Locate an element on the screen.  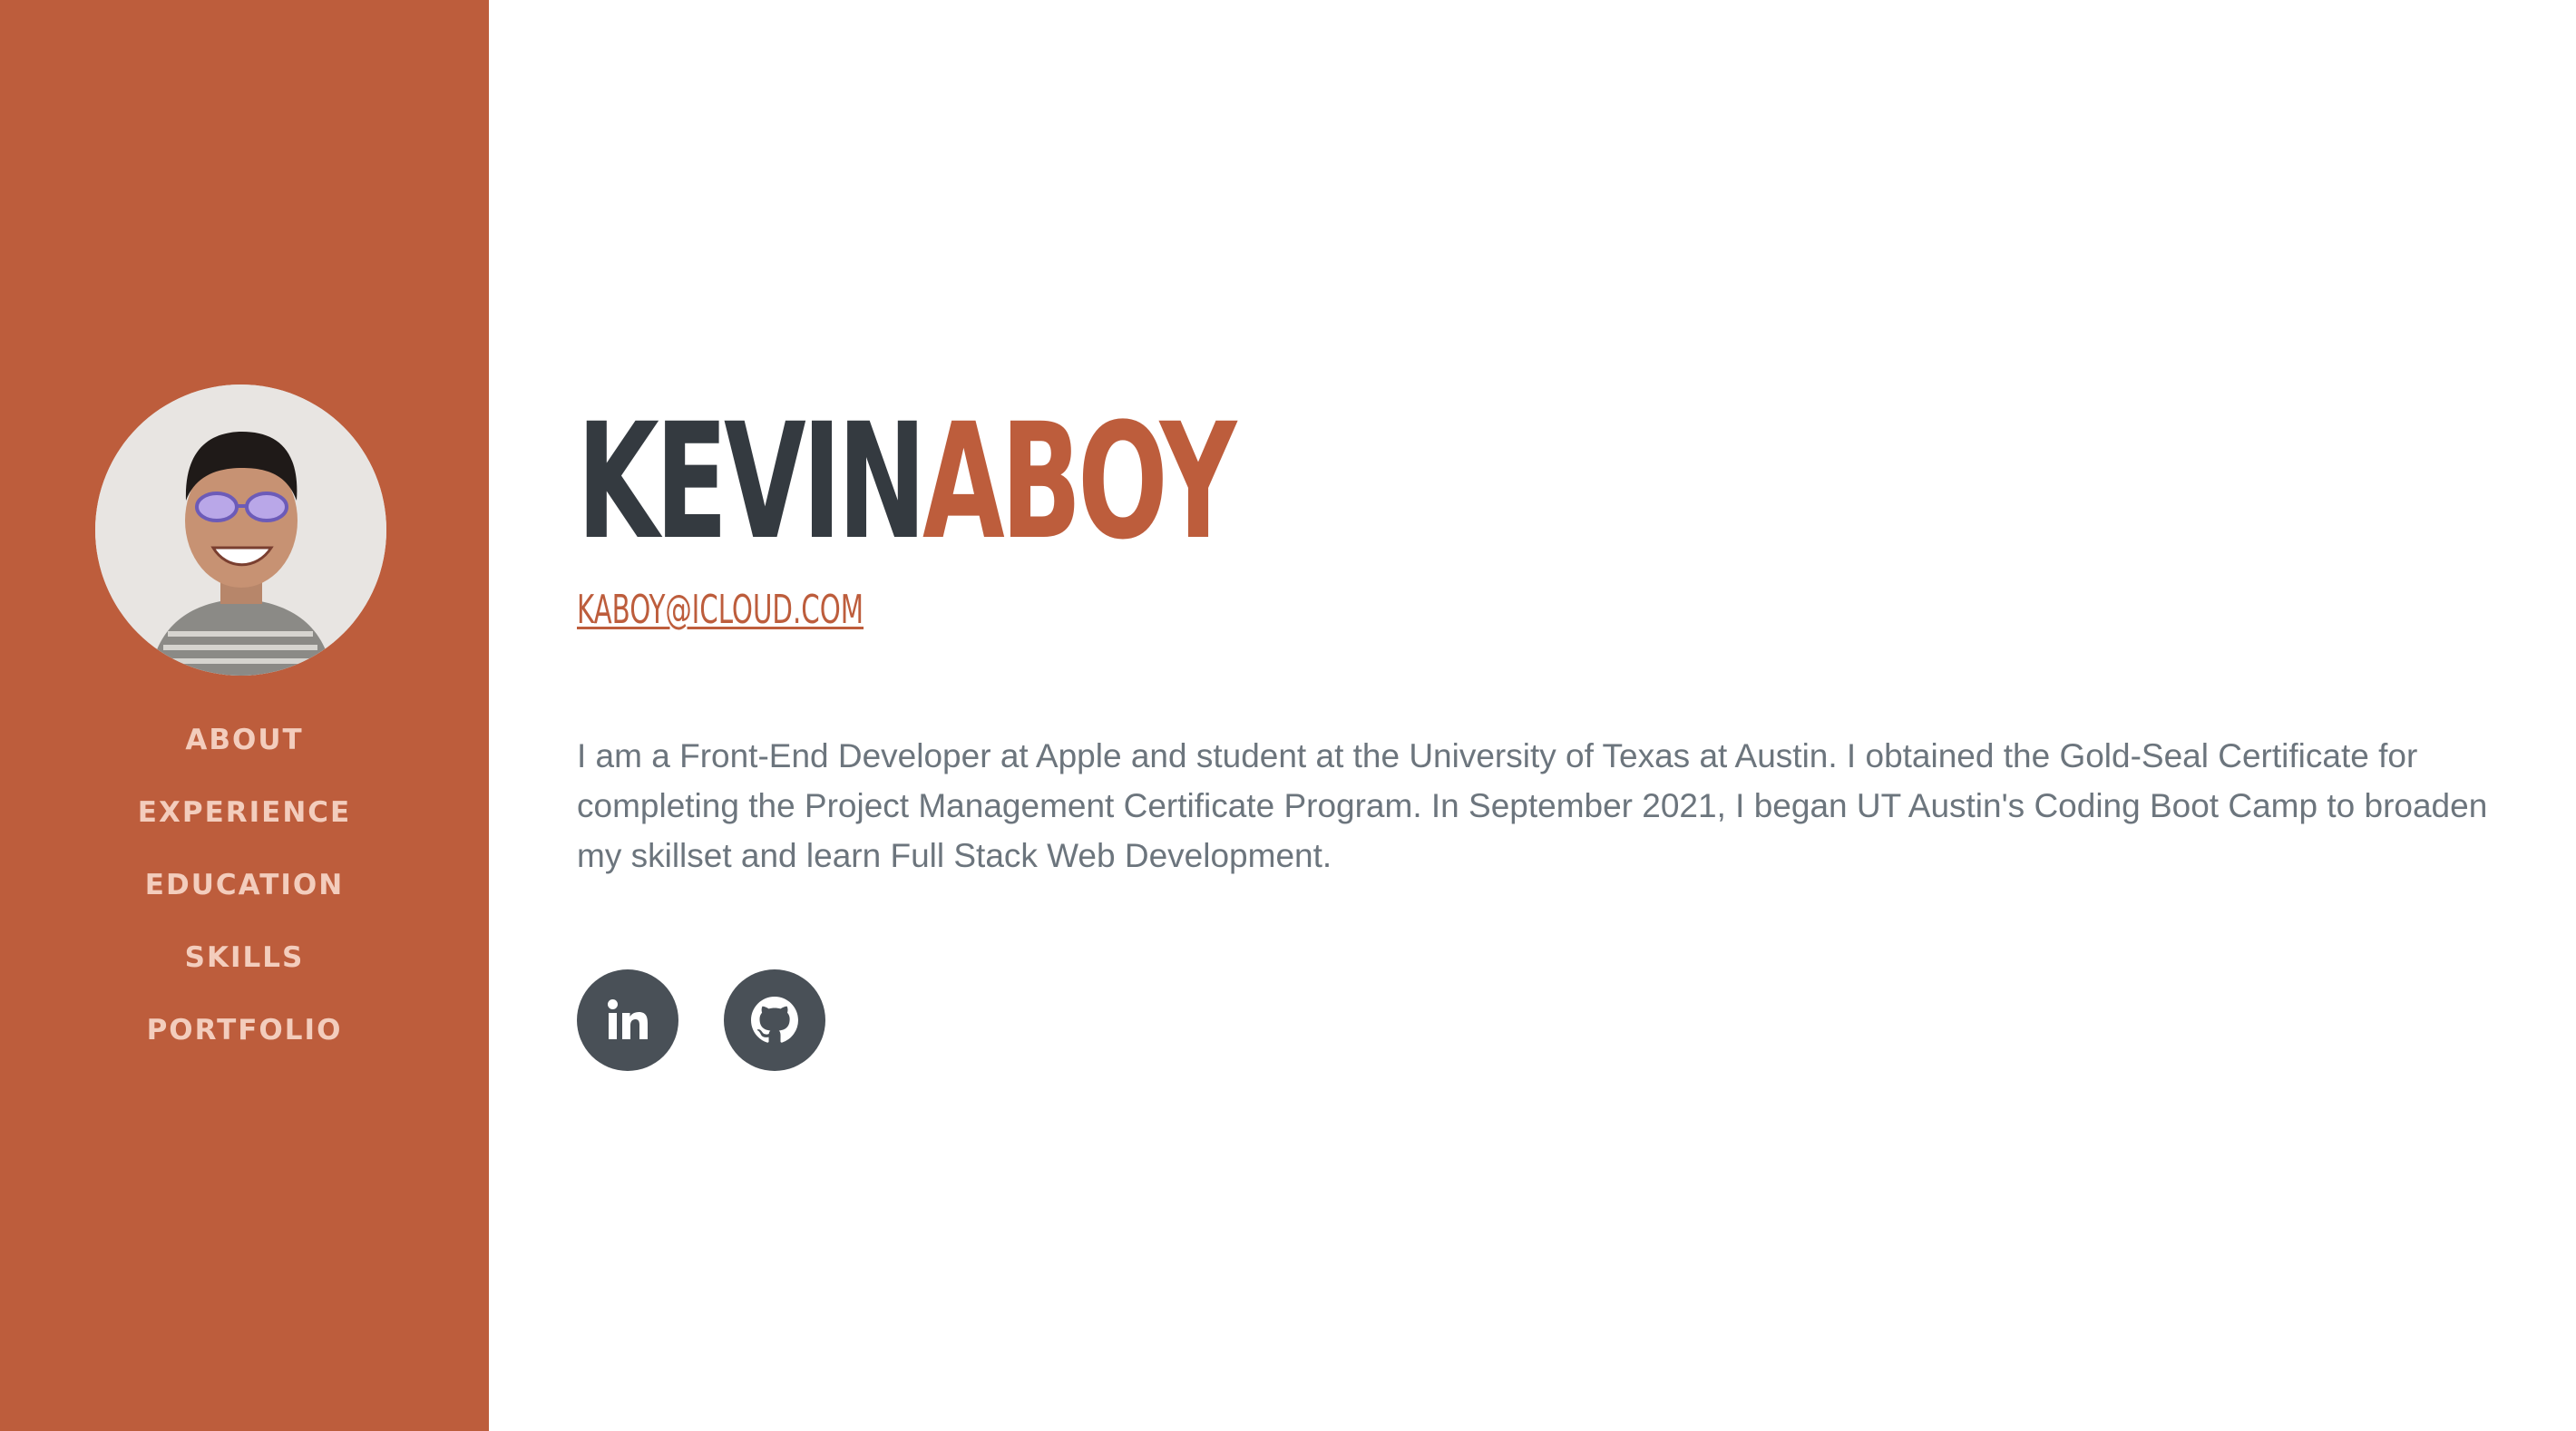
nav-link-experience: EXPERIENCE is located at coordinates (244, 812).